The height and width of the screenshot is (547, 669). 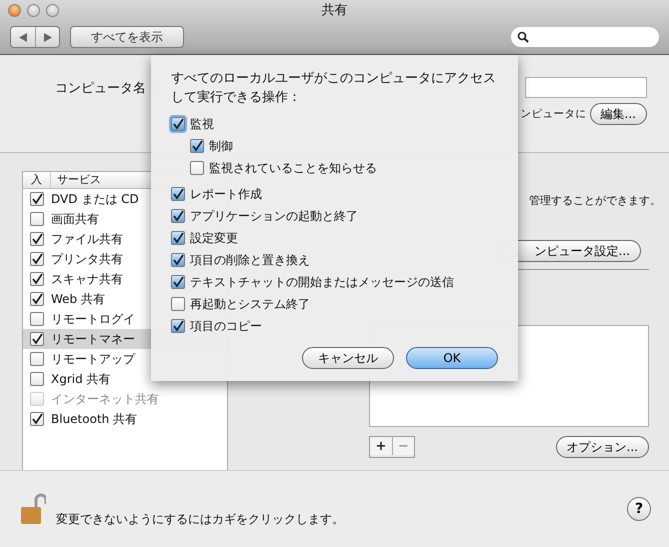 I want to click on service-name: リモートアップ, so click(x=93, y=359).